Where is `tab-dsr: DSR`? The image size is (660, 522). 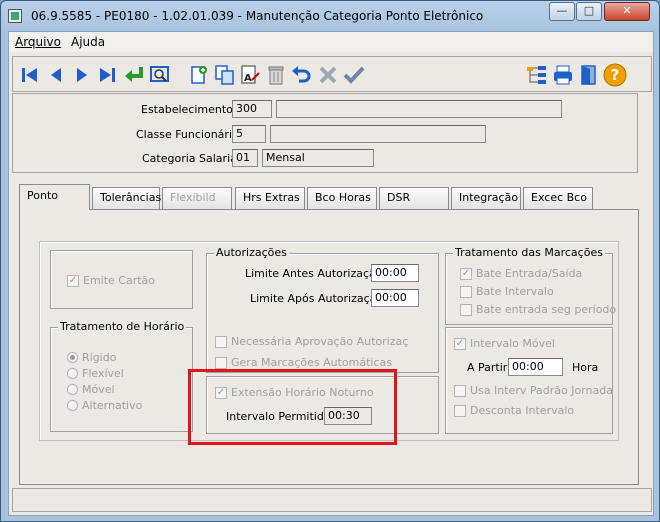
tab-dsr: DSR is located at coordinates (414, 198).